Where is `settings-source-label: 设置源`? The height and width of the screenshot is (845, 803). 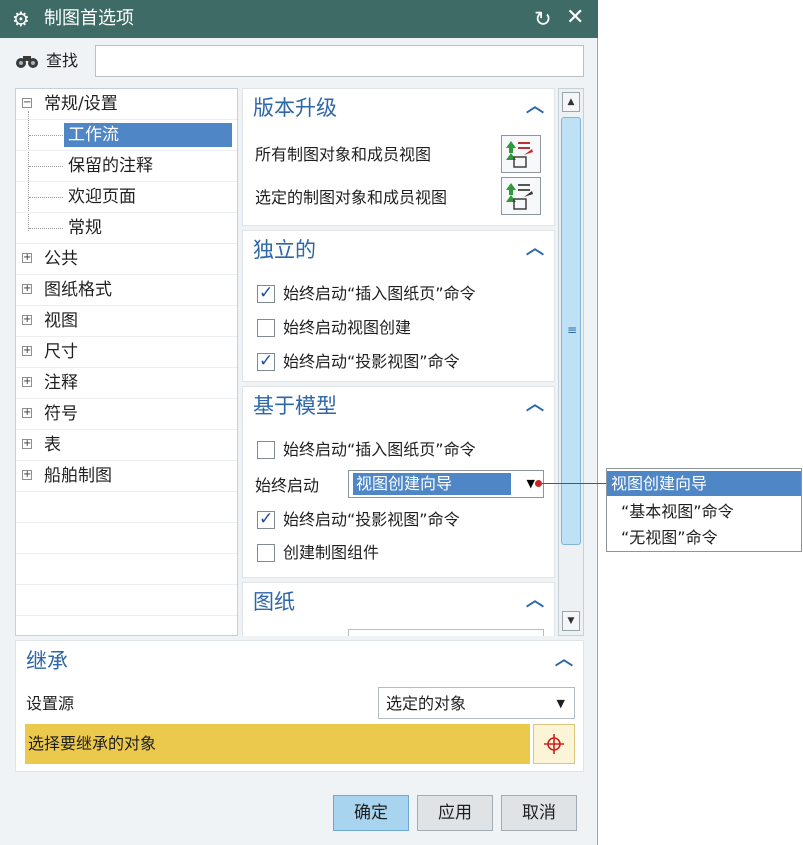
settings-source-label: 设置源 is located at coordinates (50, 703).